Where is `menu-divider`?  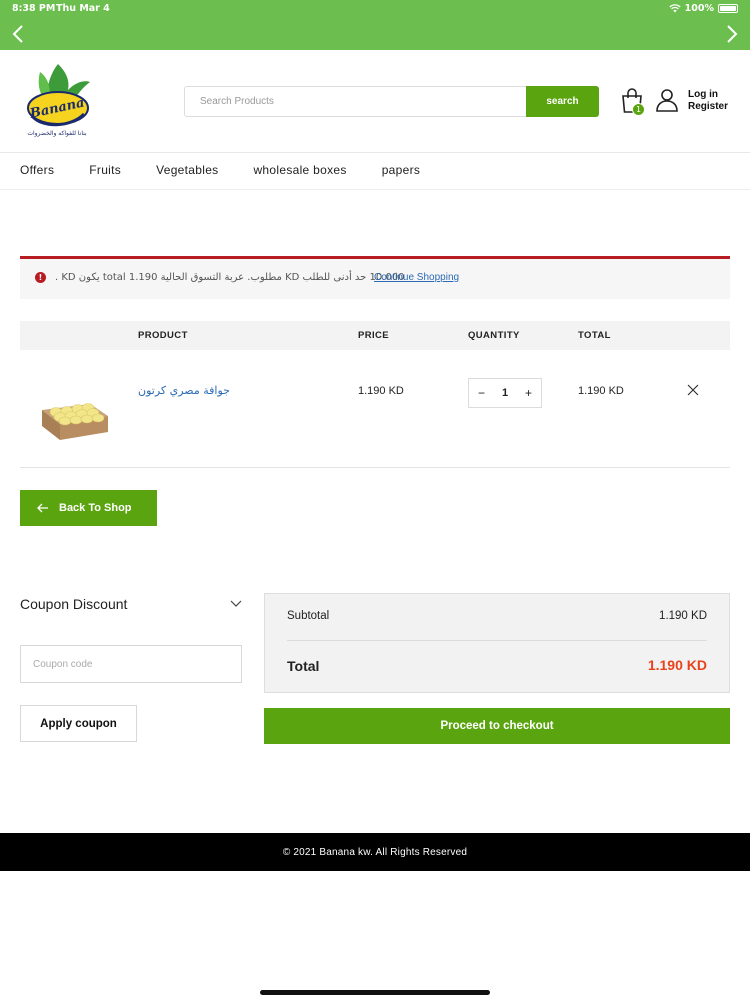 menu-divider is located at coordinates (375, 189).